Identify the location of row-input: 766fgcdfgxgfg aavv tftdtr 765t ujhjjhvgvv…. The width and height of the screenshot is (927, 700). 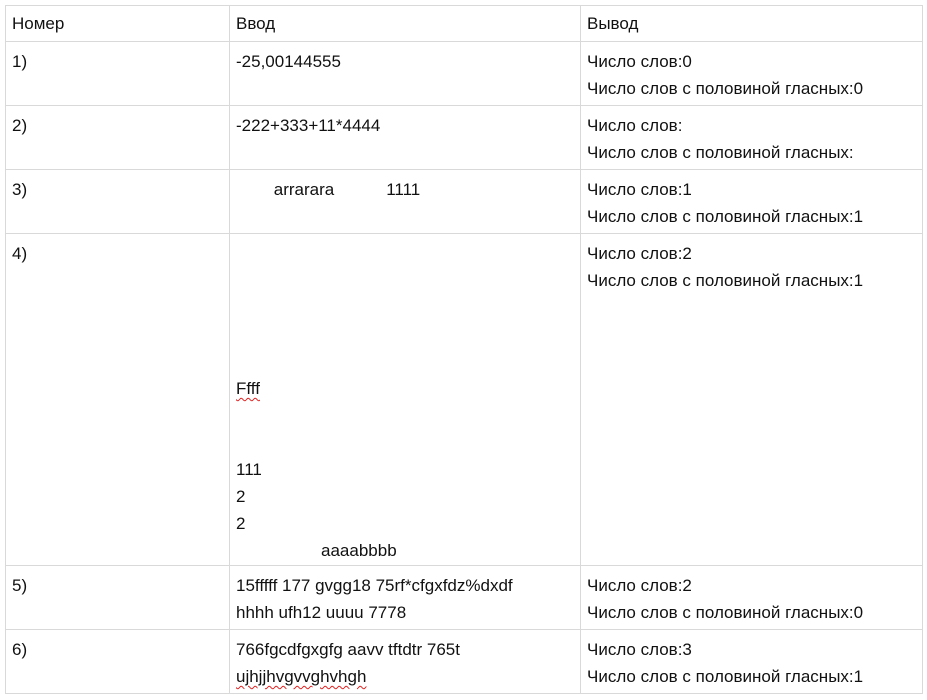
(405, 661).